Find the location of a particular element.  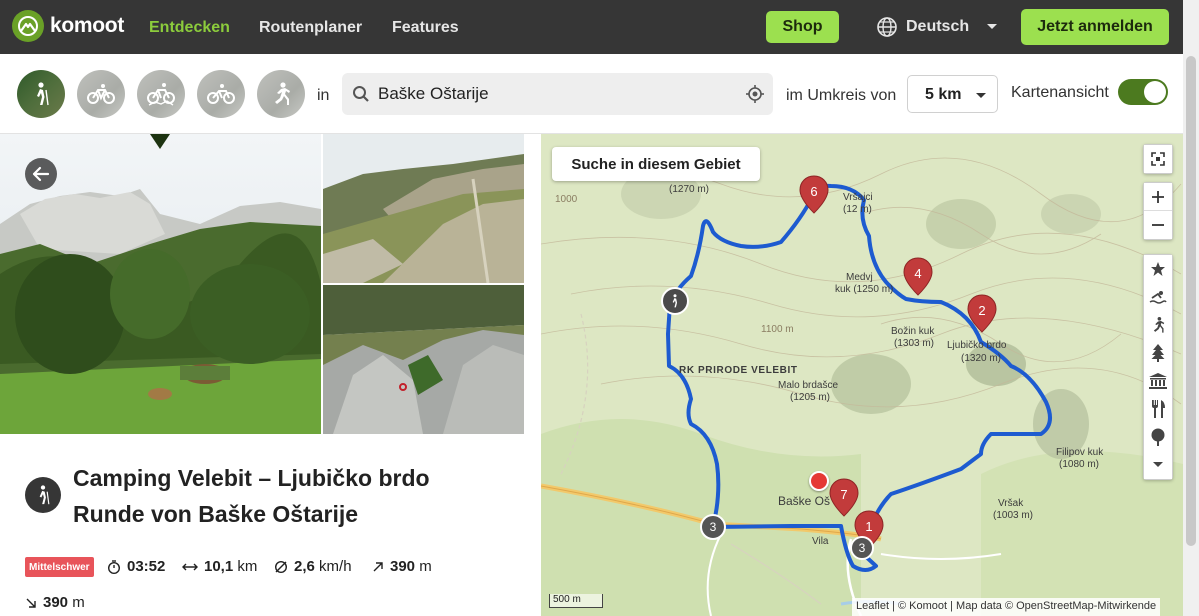

poi-highlights-button is located at coordinates (1158, 269).